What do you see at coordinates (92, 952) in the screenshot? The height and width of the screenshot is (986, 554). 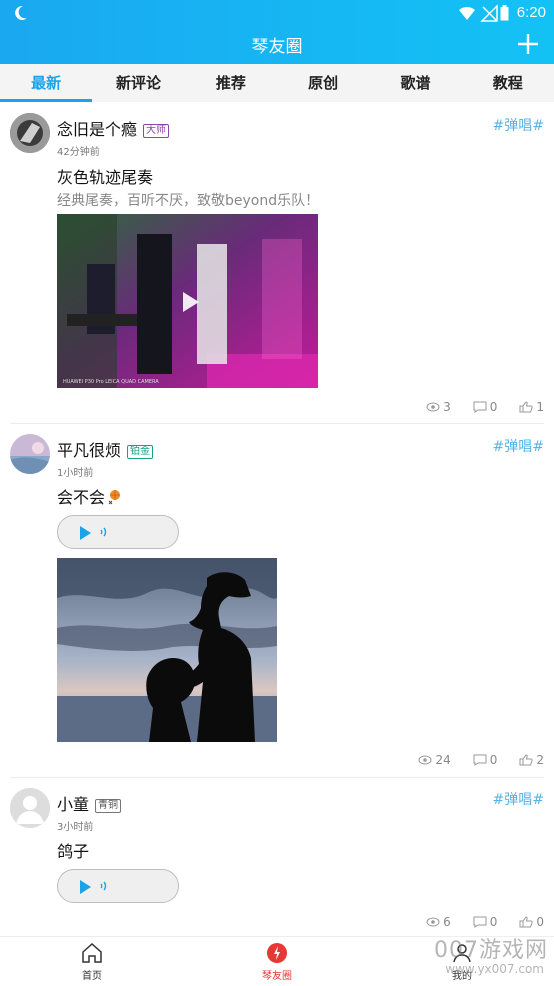 I see `home-icon` at bounding box center [92, 952].